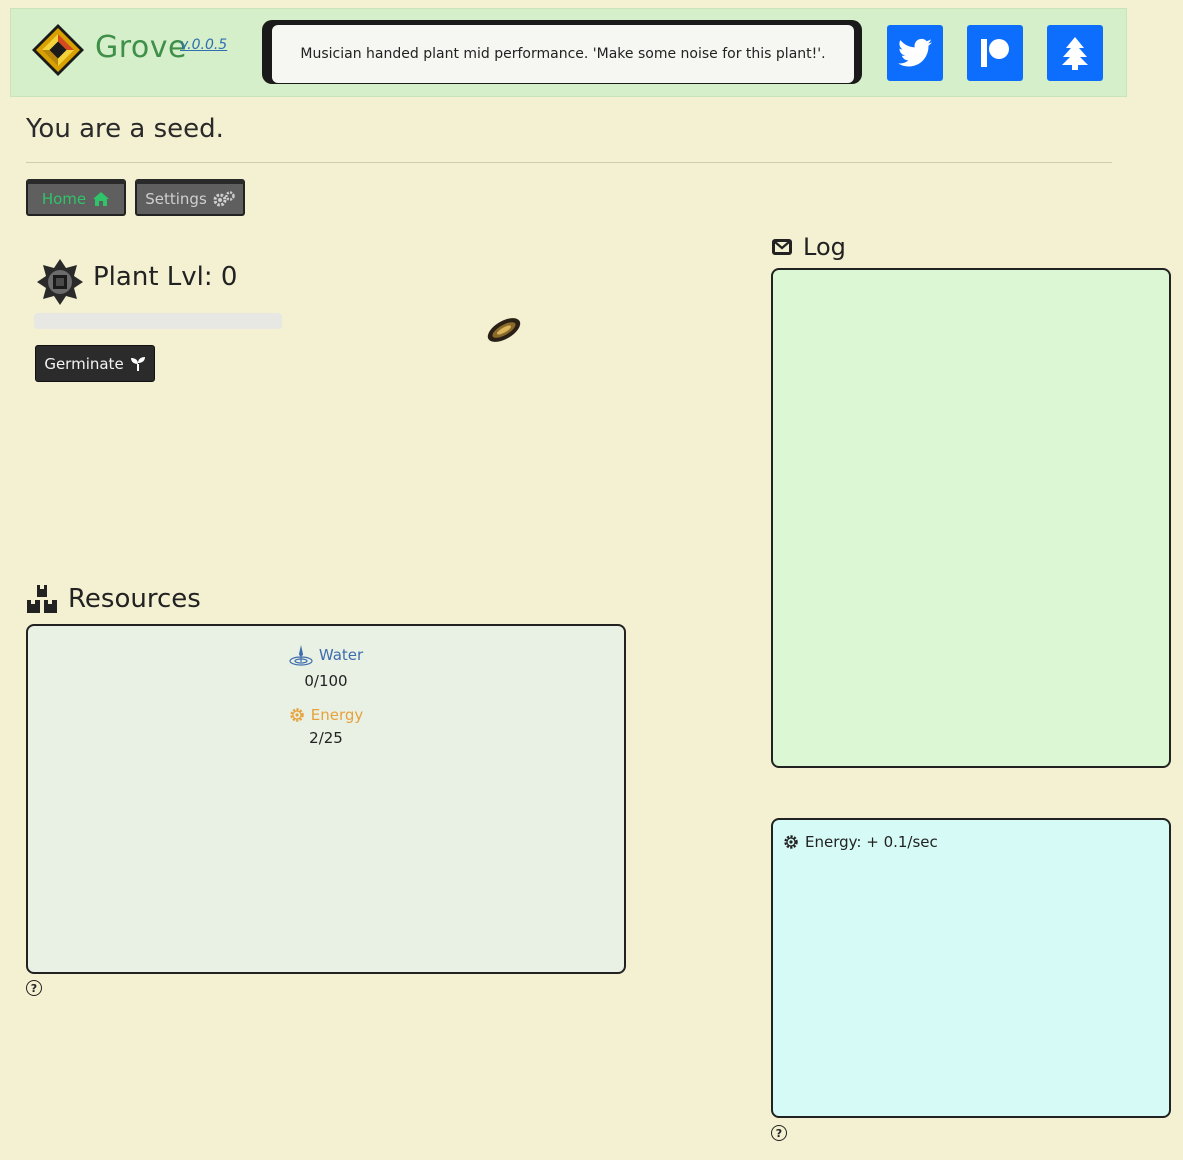  What do you see at coordinates (34, 988) in the screenshot?
I see `resources-help-icon: ?` at bounding box center [34, 988].